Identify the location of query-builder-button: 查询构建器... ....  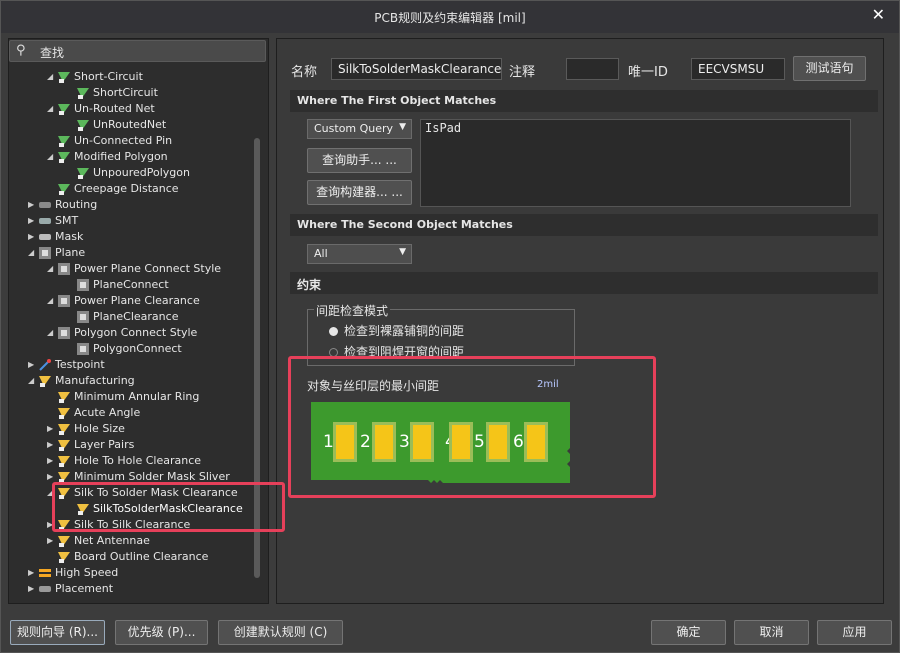
(359, 192).